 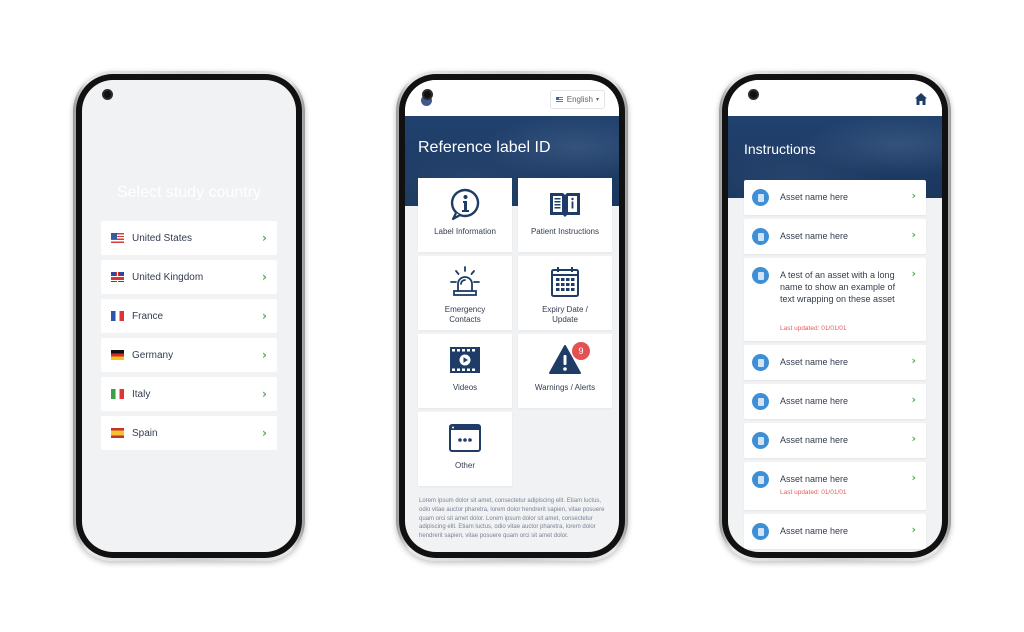 I want to click on country-label: Spain, so click(x=145, y=433).